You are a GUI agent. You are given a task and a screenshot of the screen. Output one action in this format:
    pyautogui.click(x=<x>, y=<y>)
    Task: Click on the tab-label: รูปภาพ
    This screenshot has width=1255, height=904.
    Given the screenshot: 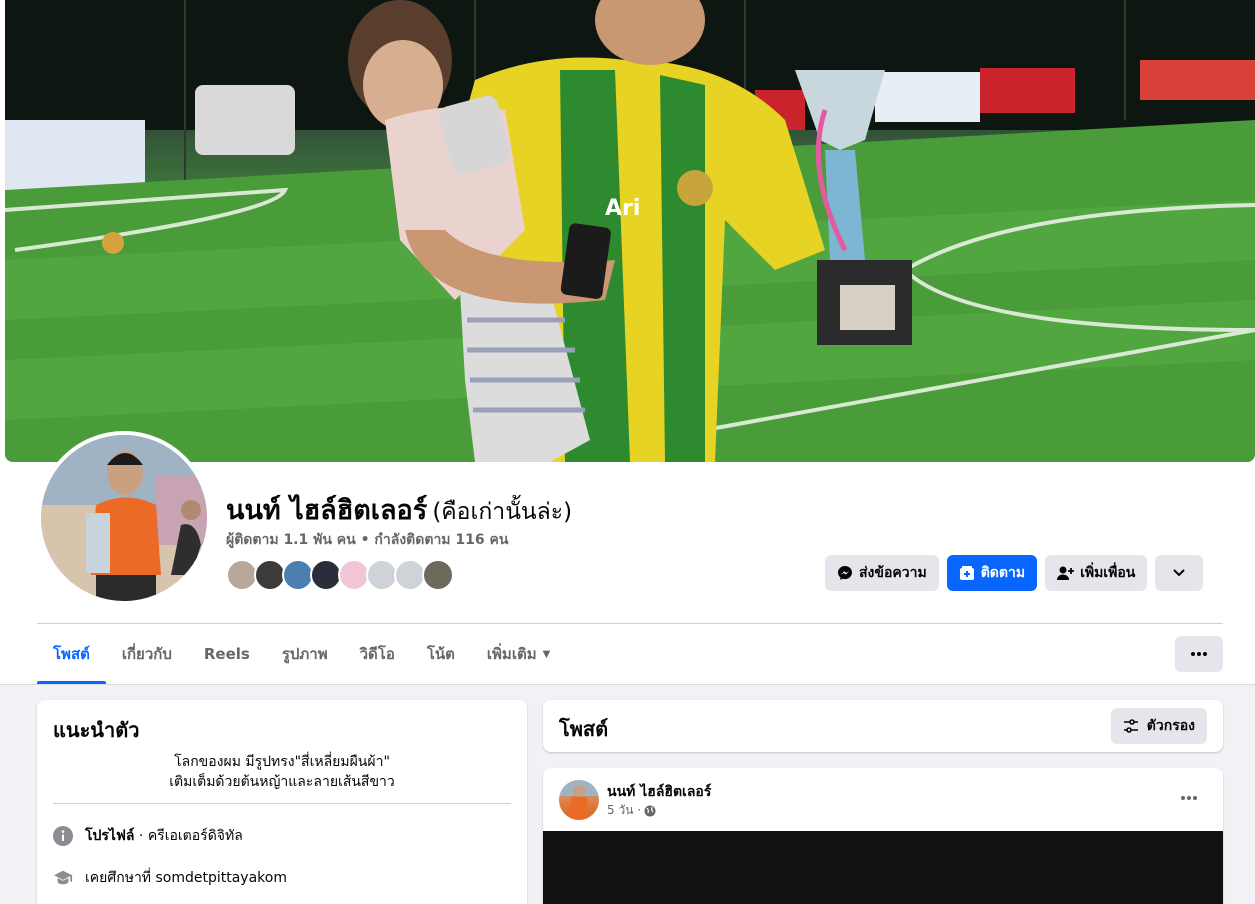 What is the action you would take?
    pyautogui.click(x=304, y=654)
    